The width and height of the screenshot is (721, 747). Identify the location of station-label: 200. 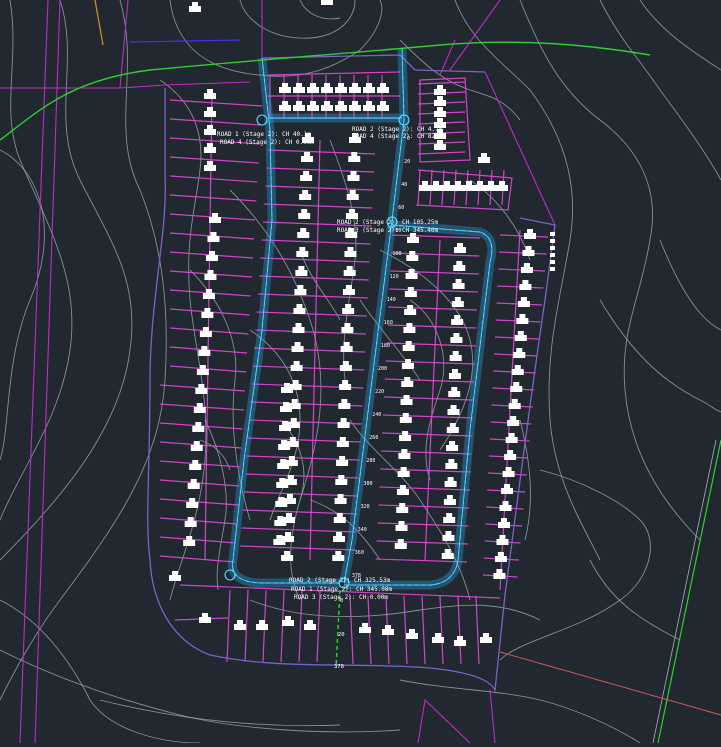
(382, 369).